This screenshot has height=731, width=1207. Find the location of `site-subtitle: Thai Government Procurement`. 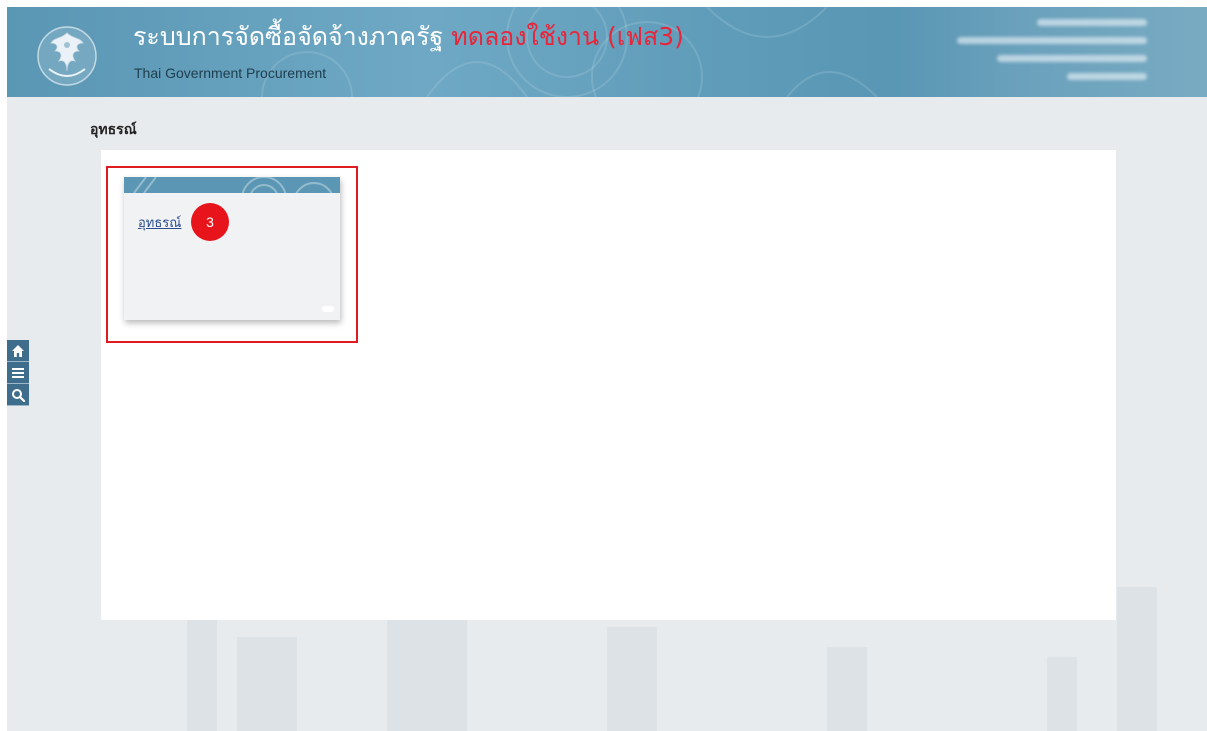

site-subtitle: Thai Government Procurement is located at coordinates (230, 73).